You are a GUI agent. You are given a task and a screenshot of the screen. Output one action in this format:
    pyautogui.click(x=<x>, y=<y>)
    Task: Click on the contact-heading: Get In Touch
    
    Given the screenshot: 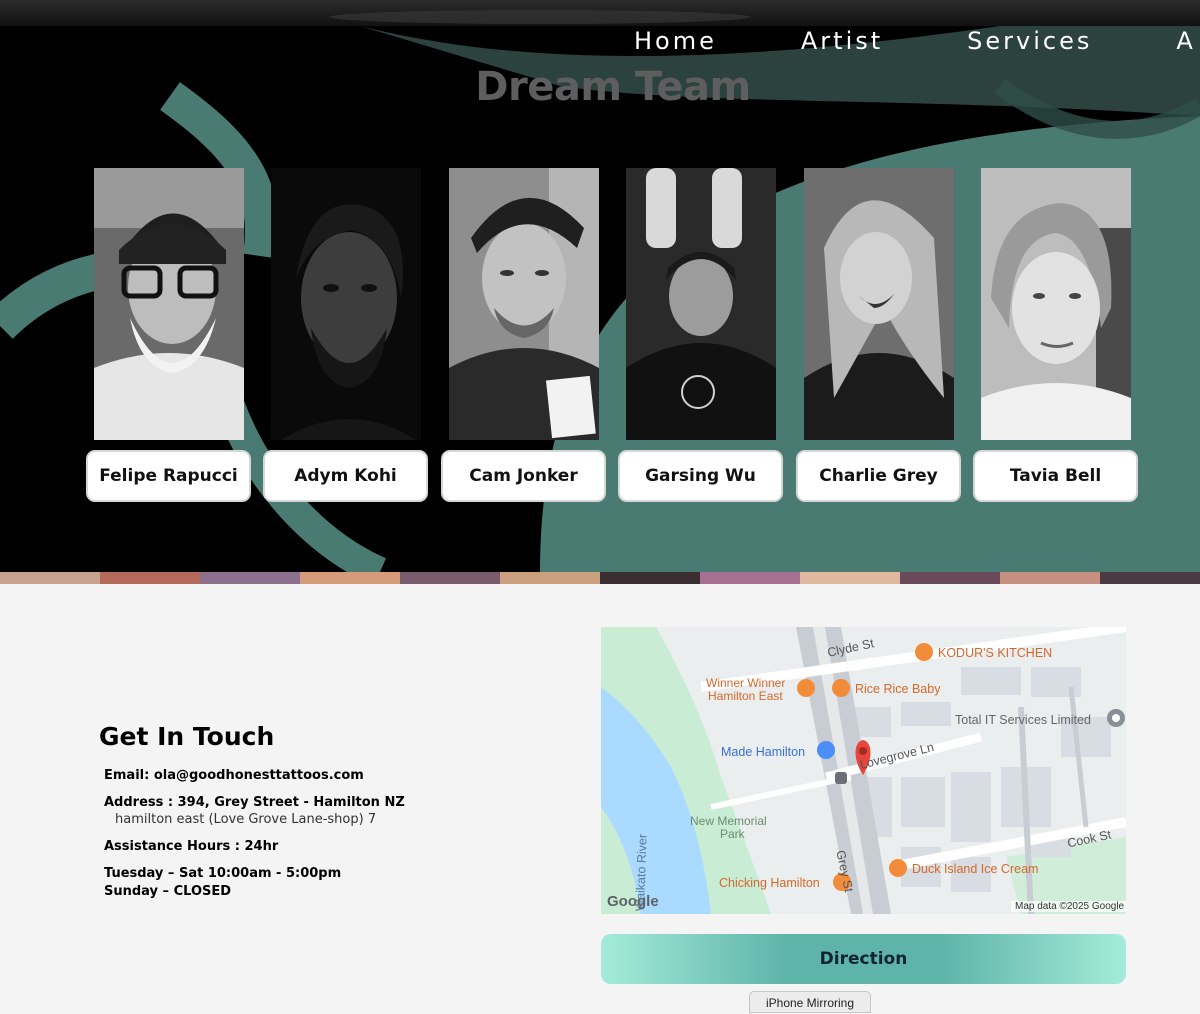 What is the action you would take?
    pyautogui.click(x=187, y=736)
    